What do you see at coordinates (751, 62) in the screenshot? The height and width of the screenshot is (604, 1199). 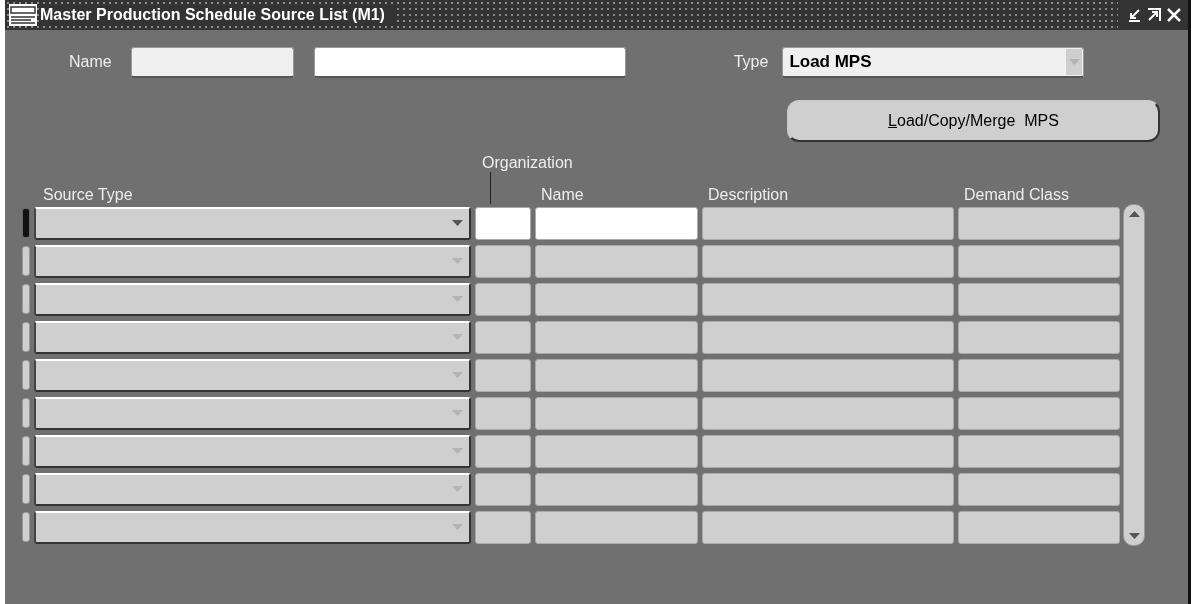 I see `type-label: Type` at bounding box center [751, 62].